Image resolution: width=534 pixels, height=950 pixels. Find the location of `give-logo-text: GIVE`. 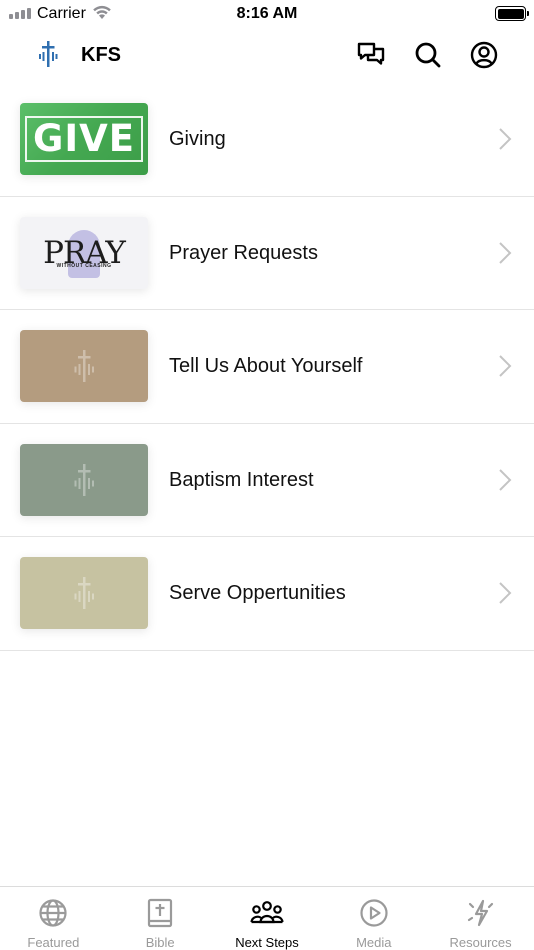

give-logo-text: GIVE is located at coordinates (84, 139).